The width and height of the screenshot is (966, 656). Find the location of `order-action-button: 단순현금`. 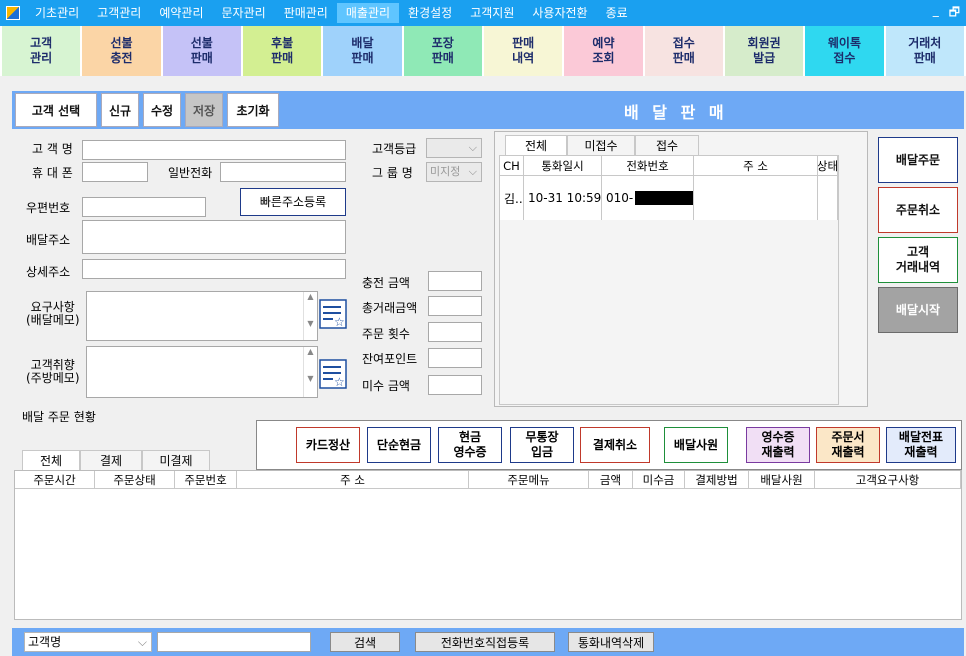

order-action-button: 단순현금 is located at coordinates (399, 445).